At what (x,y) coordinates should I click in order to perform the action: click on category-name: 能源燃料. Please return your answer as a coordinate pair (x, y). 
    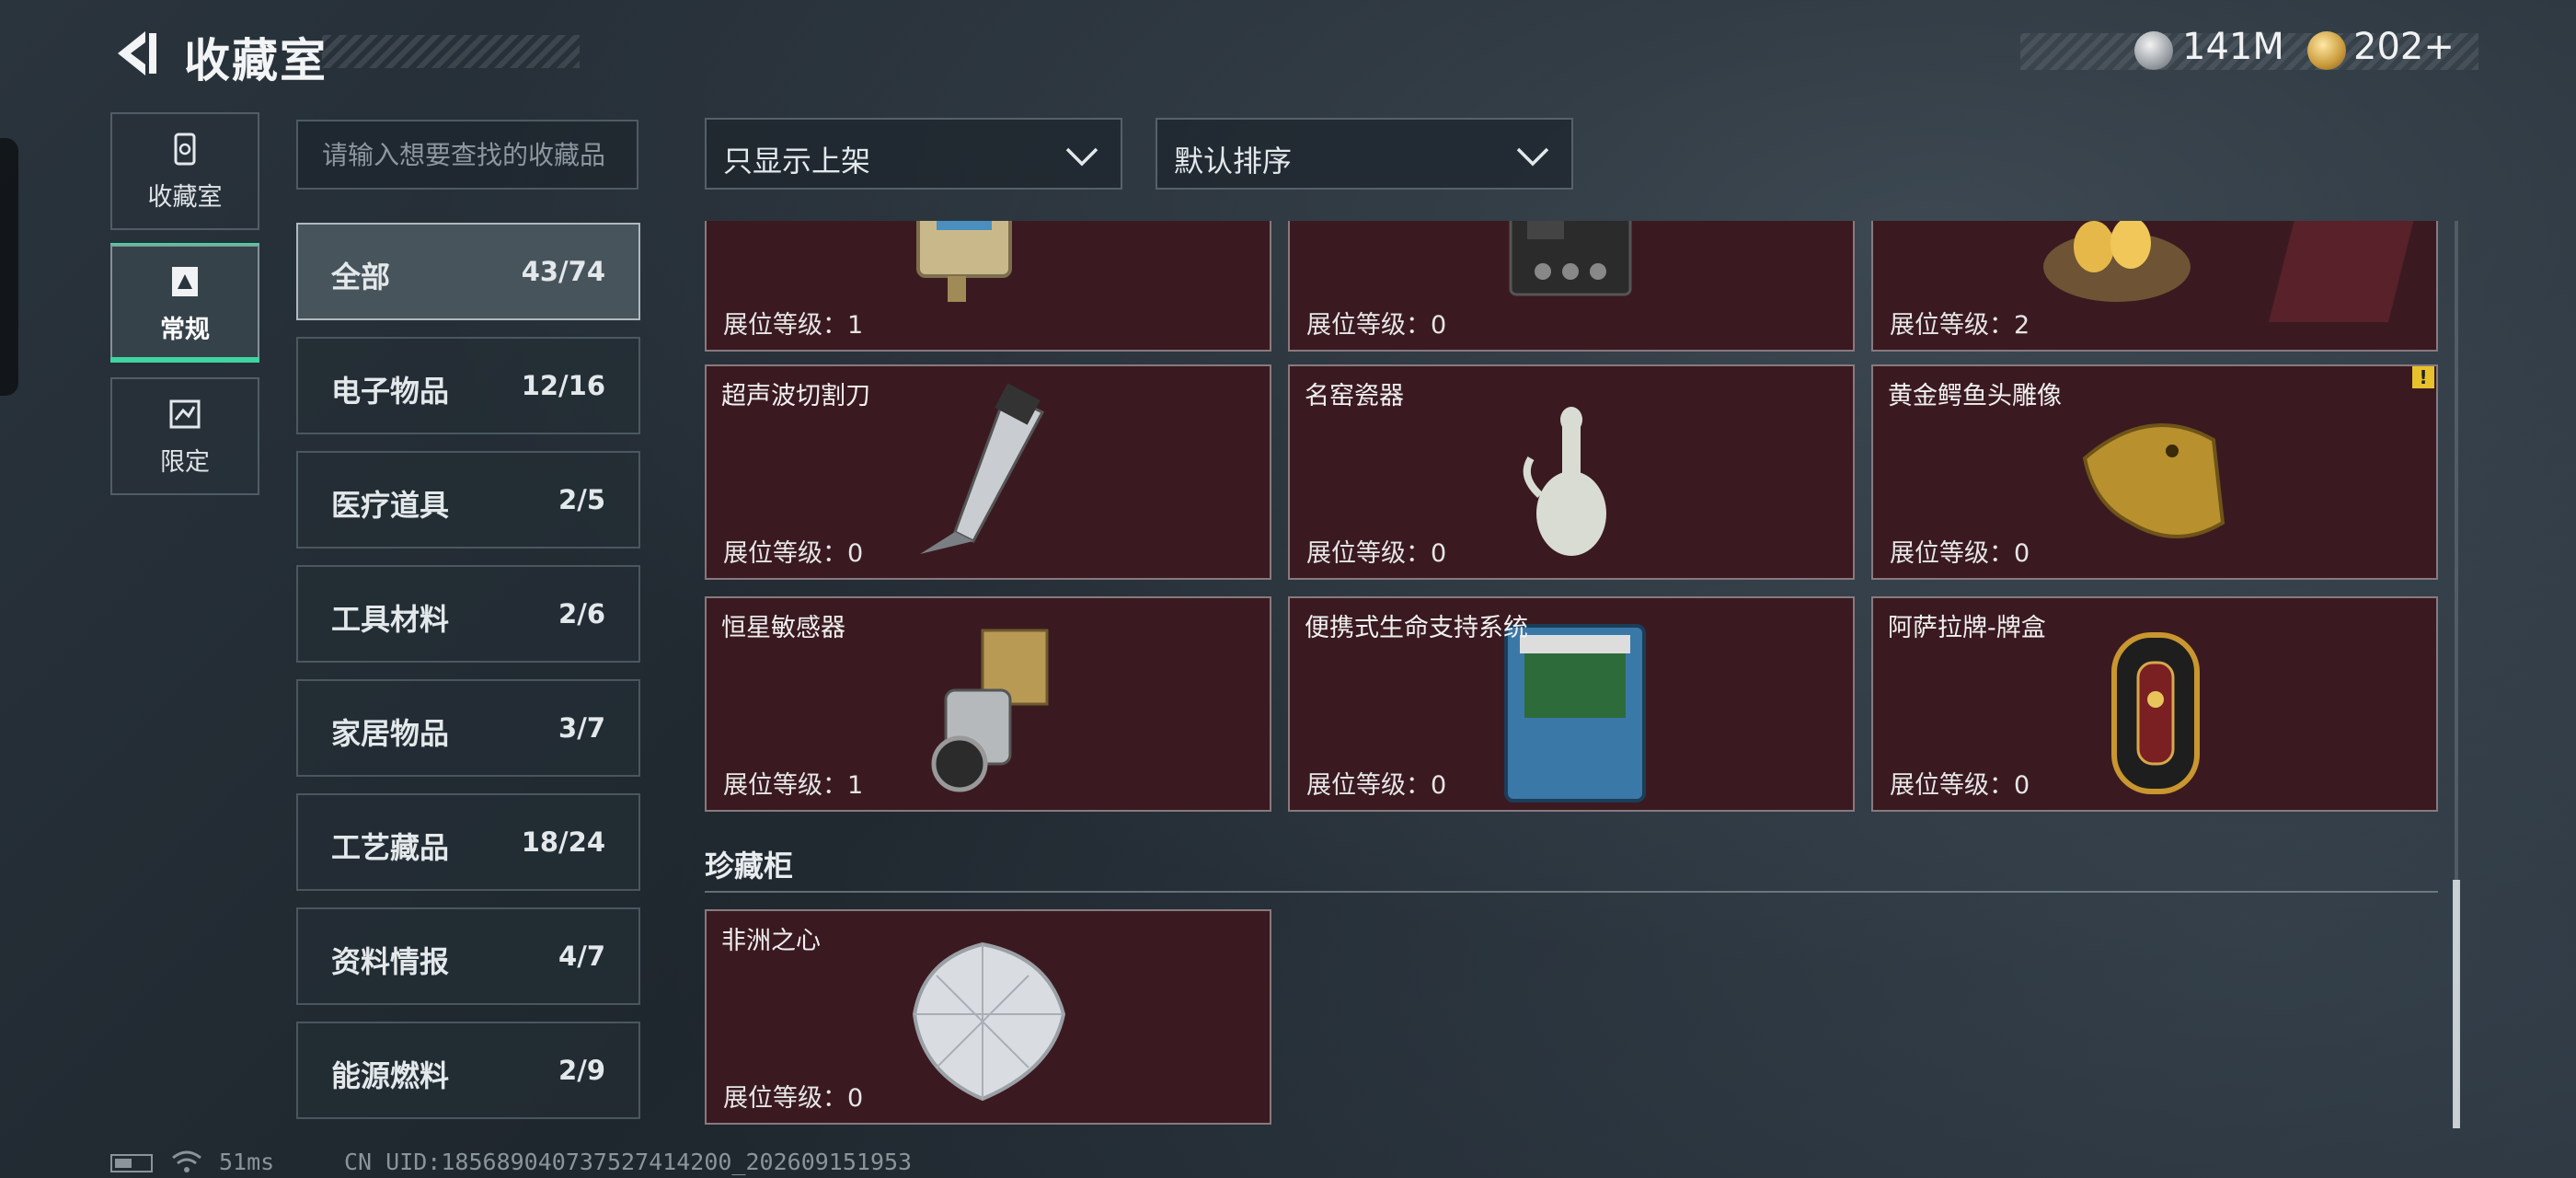
    Looking at the image, I should click on (390, 1075).